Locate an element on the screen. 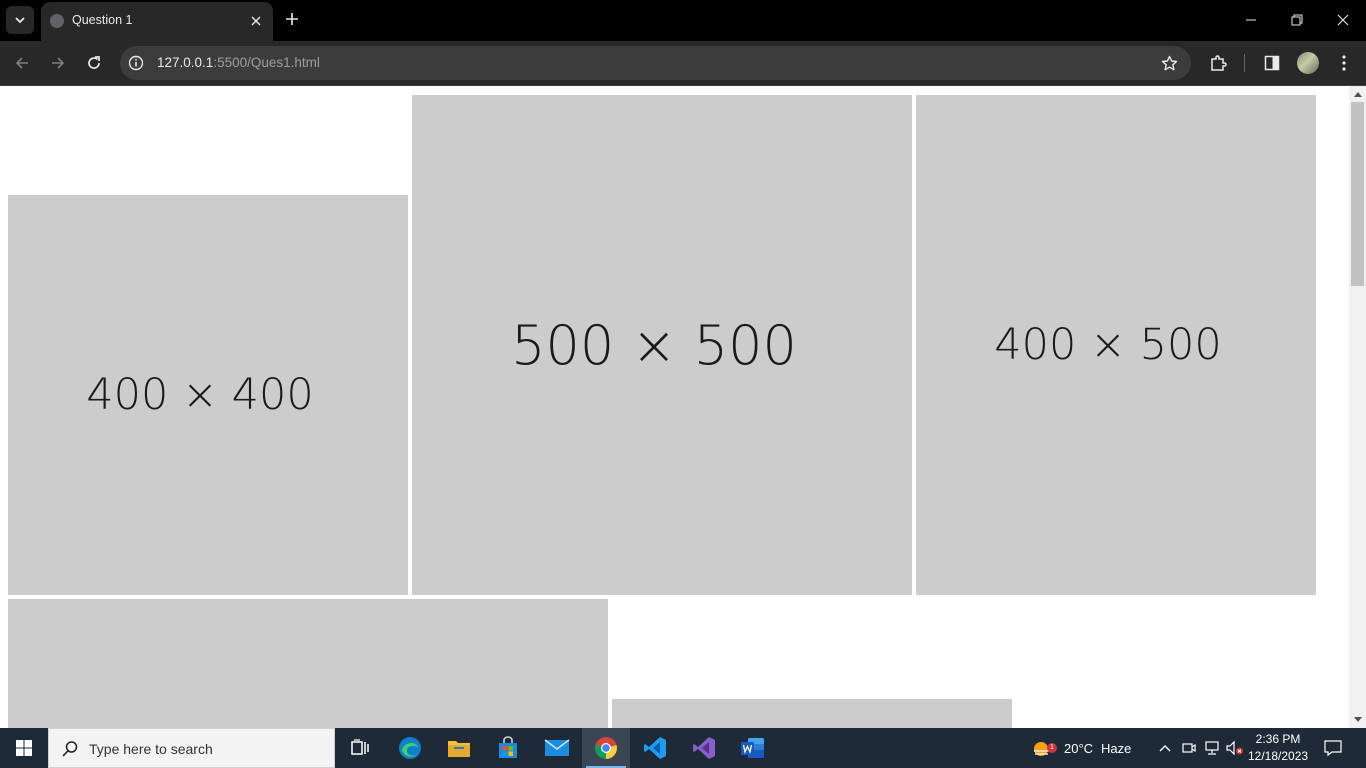 The height and width of the screenshot is (768, 1366). weather-alert-badge: 1 is located at coordinates (1052, 748).